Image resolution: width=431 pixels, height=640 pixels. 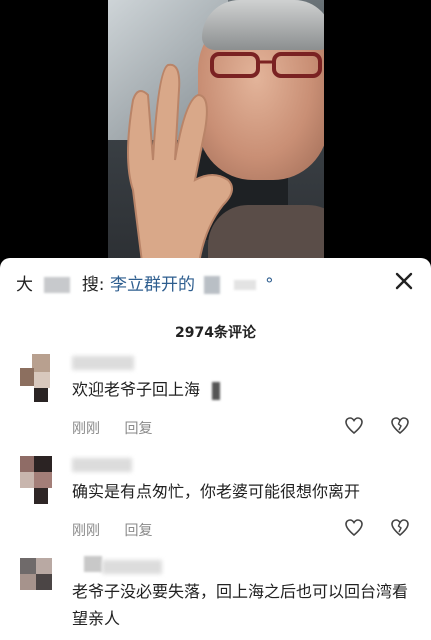 I want to click on comment-text: 确实是有点匆忙，你老婆可能很想你离开, so click(x=216, y=491).